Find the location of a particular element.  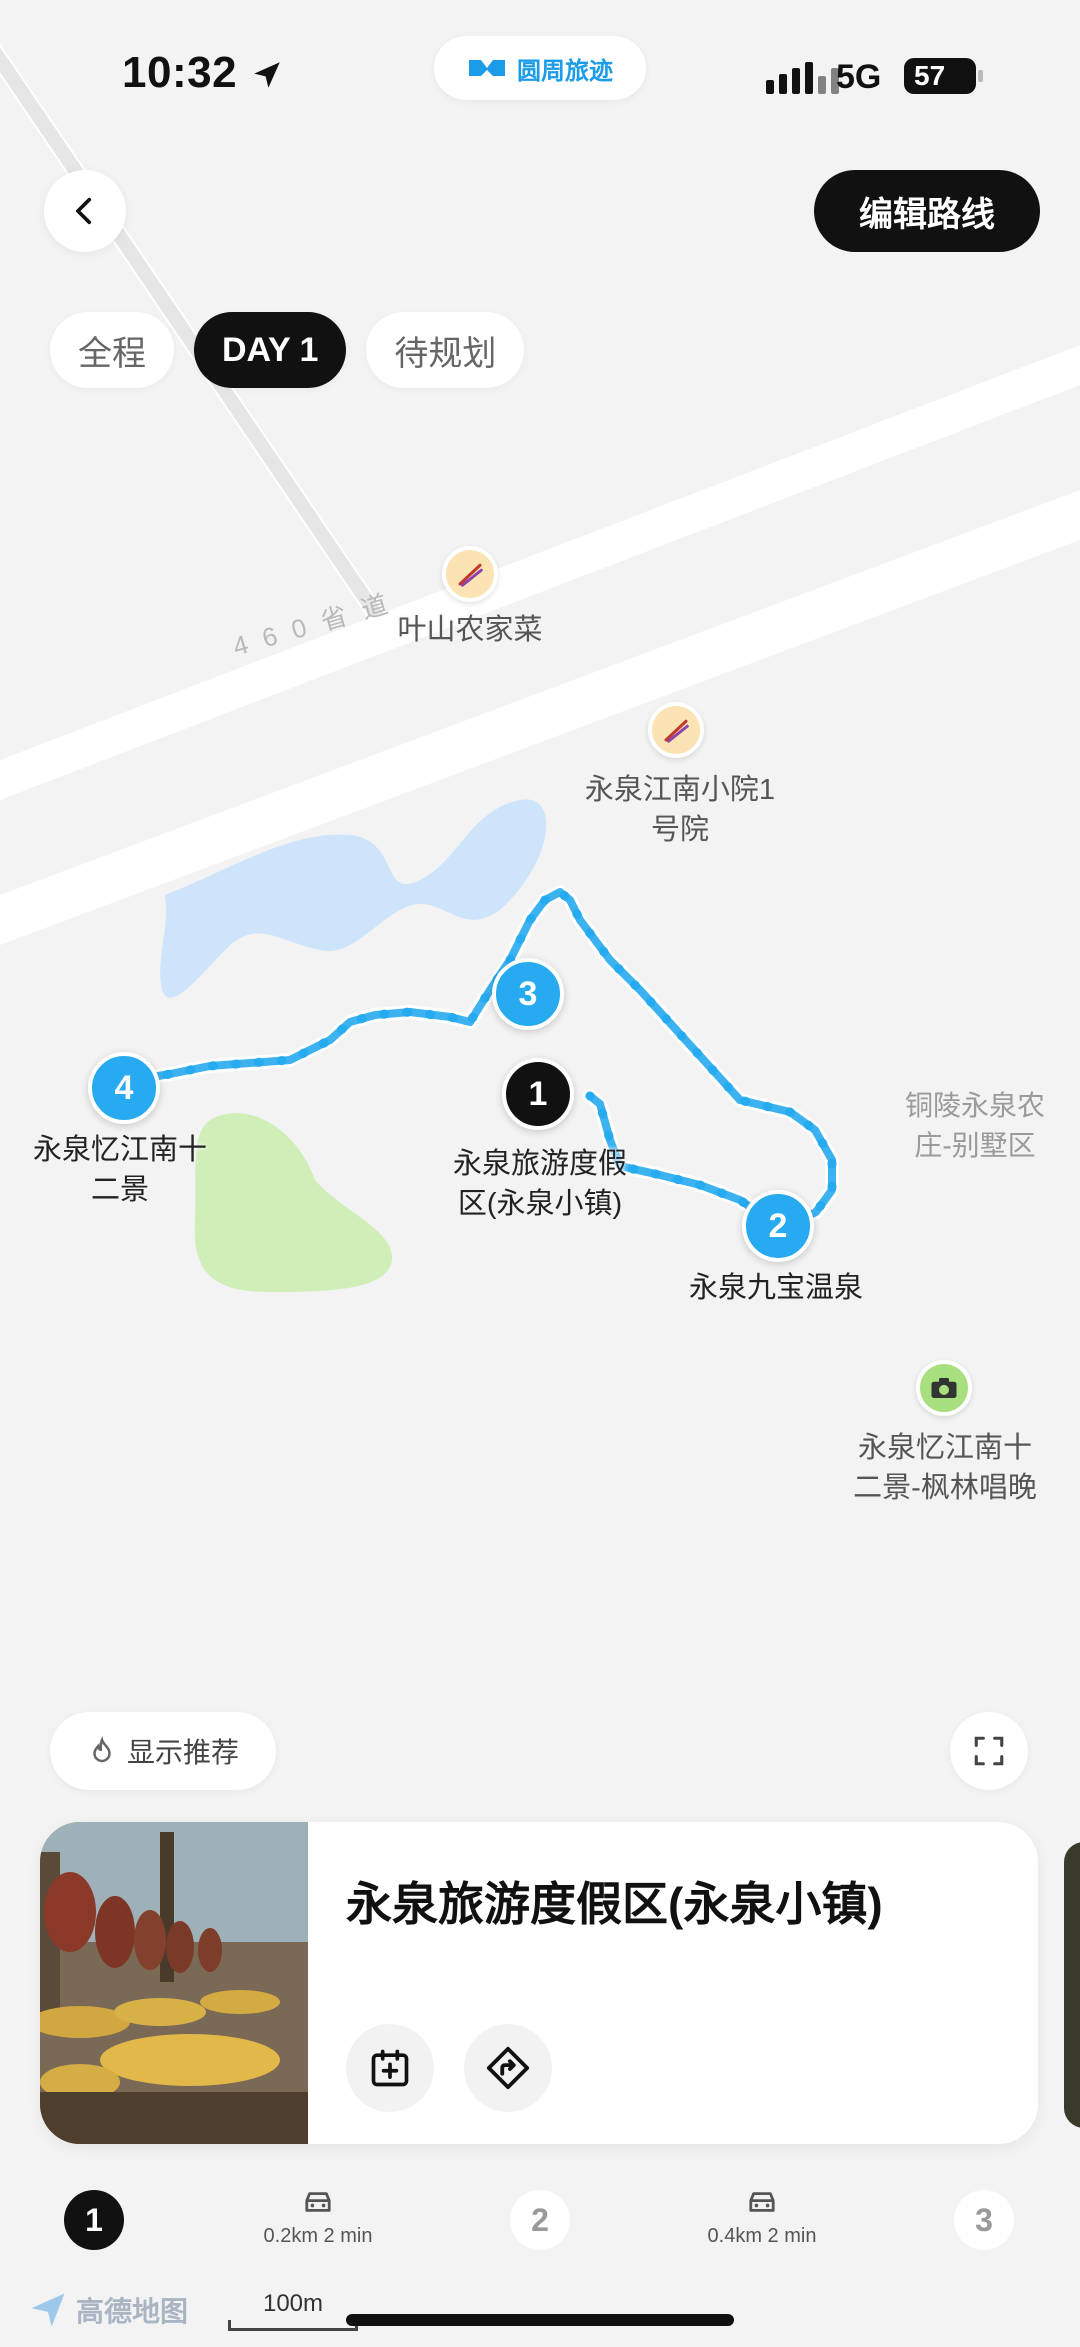

segment-distance-time: 0.4km 2 min is located at coordinates (762, 2236).